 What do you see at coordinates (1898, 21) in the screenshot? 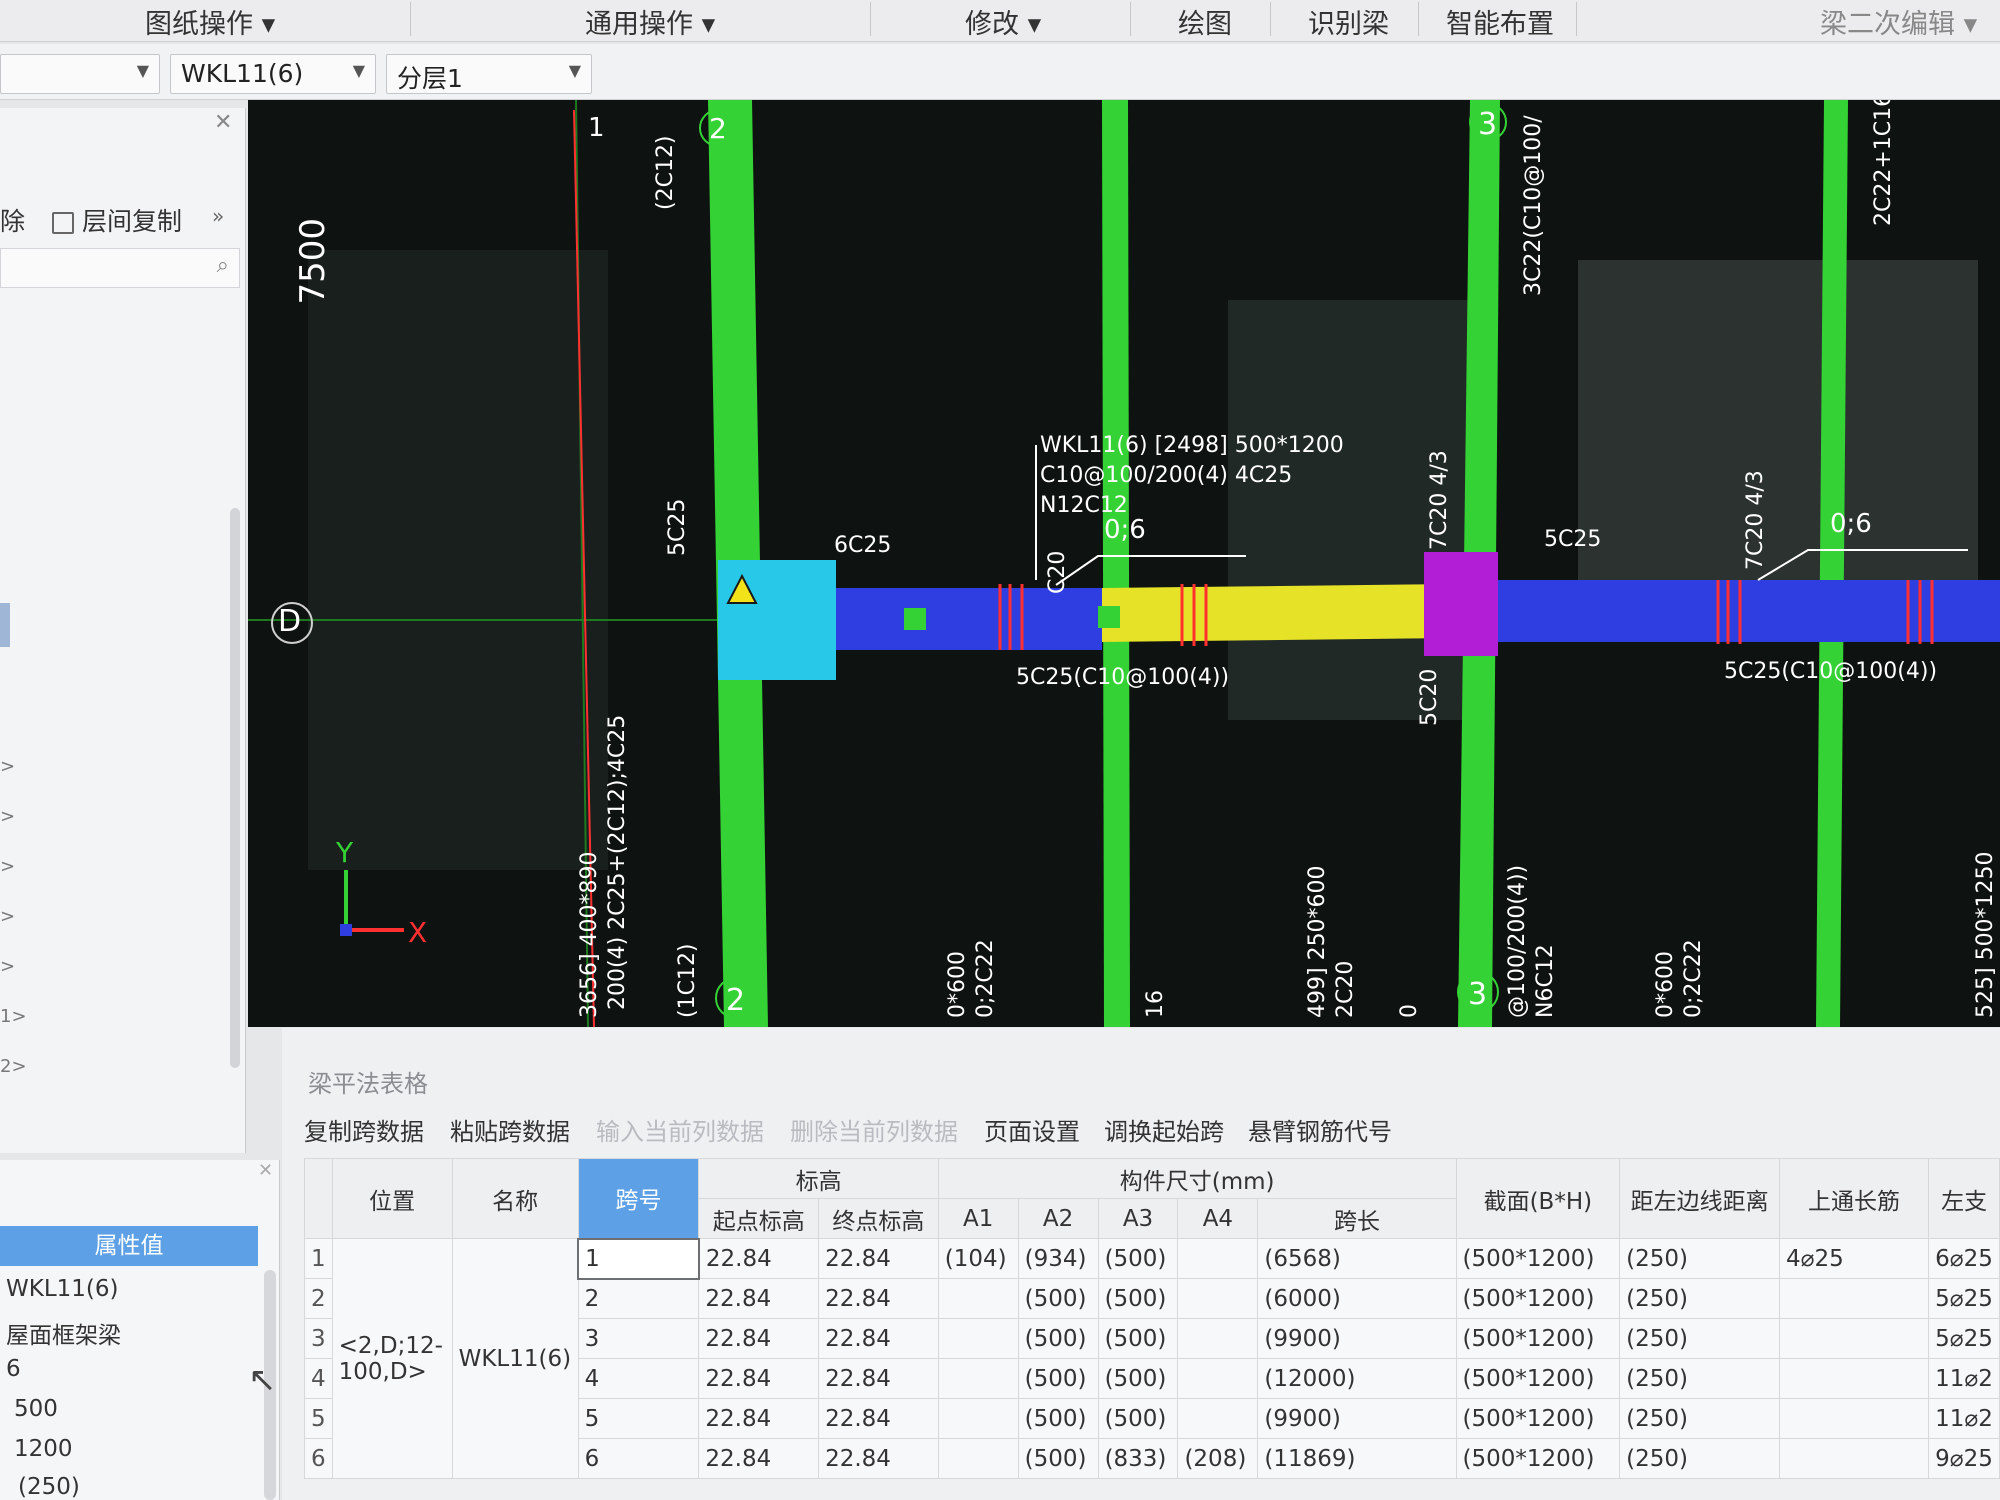
I see `menu-beam-secondary-edit: 梁二次编辑 ▾` at bounding box center [1898, 21].